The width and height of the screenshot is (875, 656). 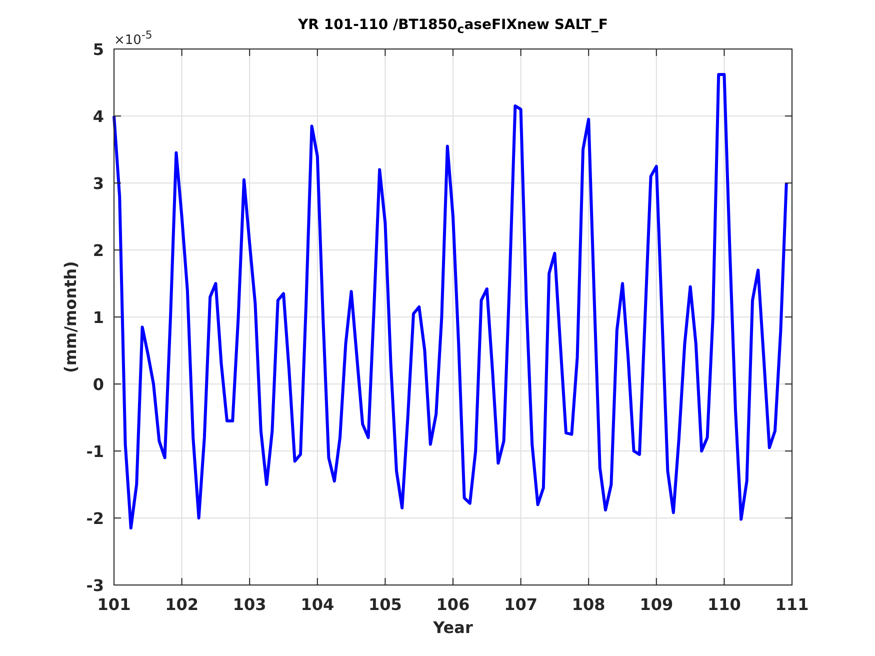 I want to click on axis-tick-label: 111, so click(x=792, y=604).